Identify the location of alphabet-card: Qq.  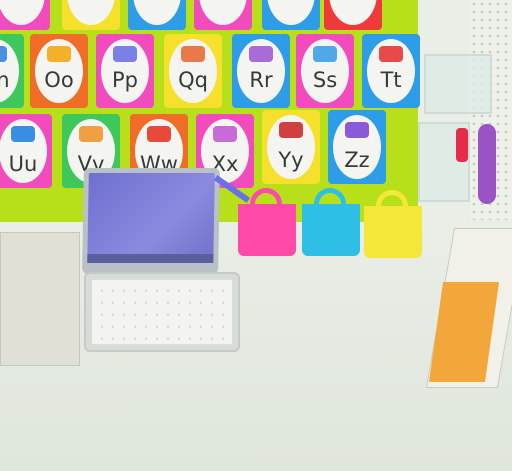
(193, 71).